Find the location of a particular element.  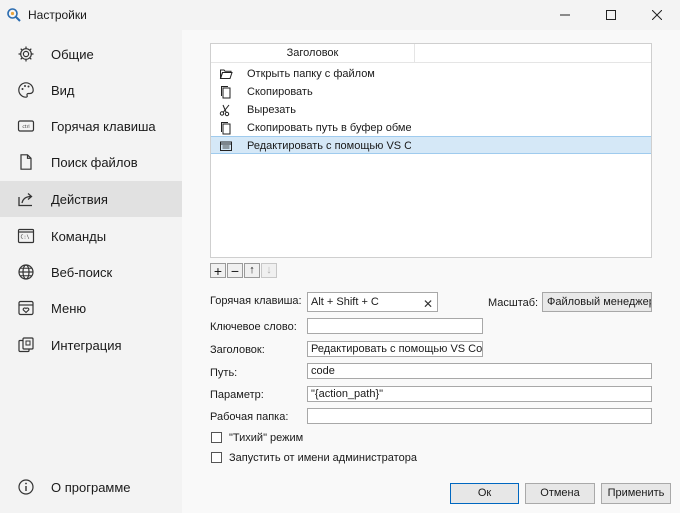

run-as-admin-checkbox is located at coordinates (216, 457).